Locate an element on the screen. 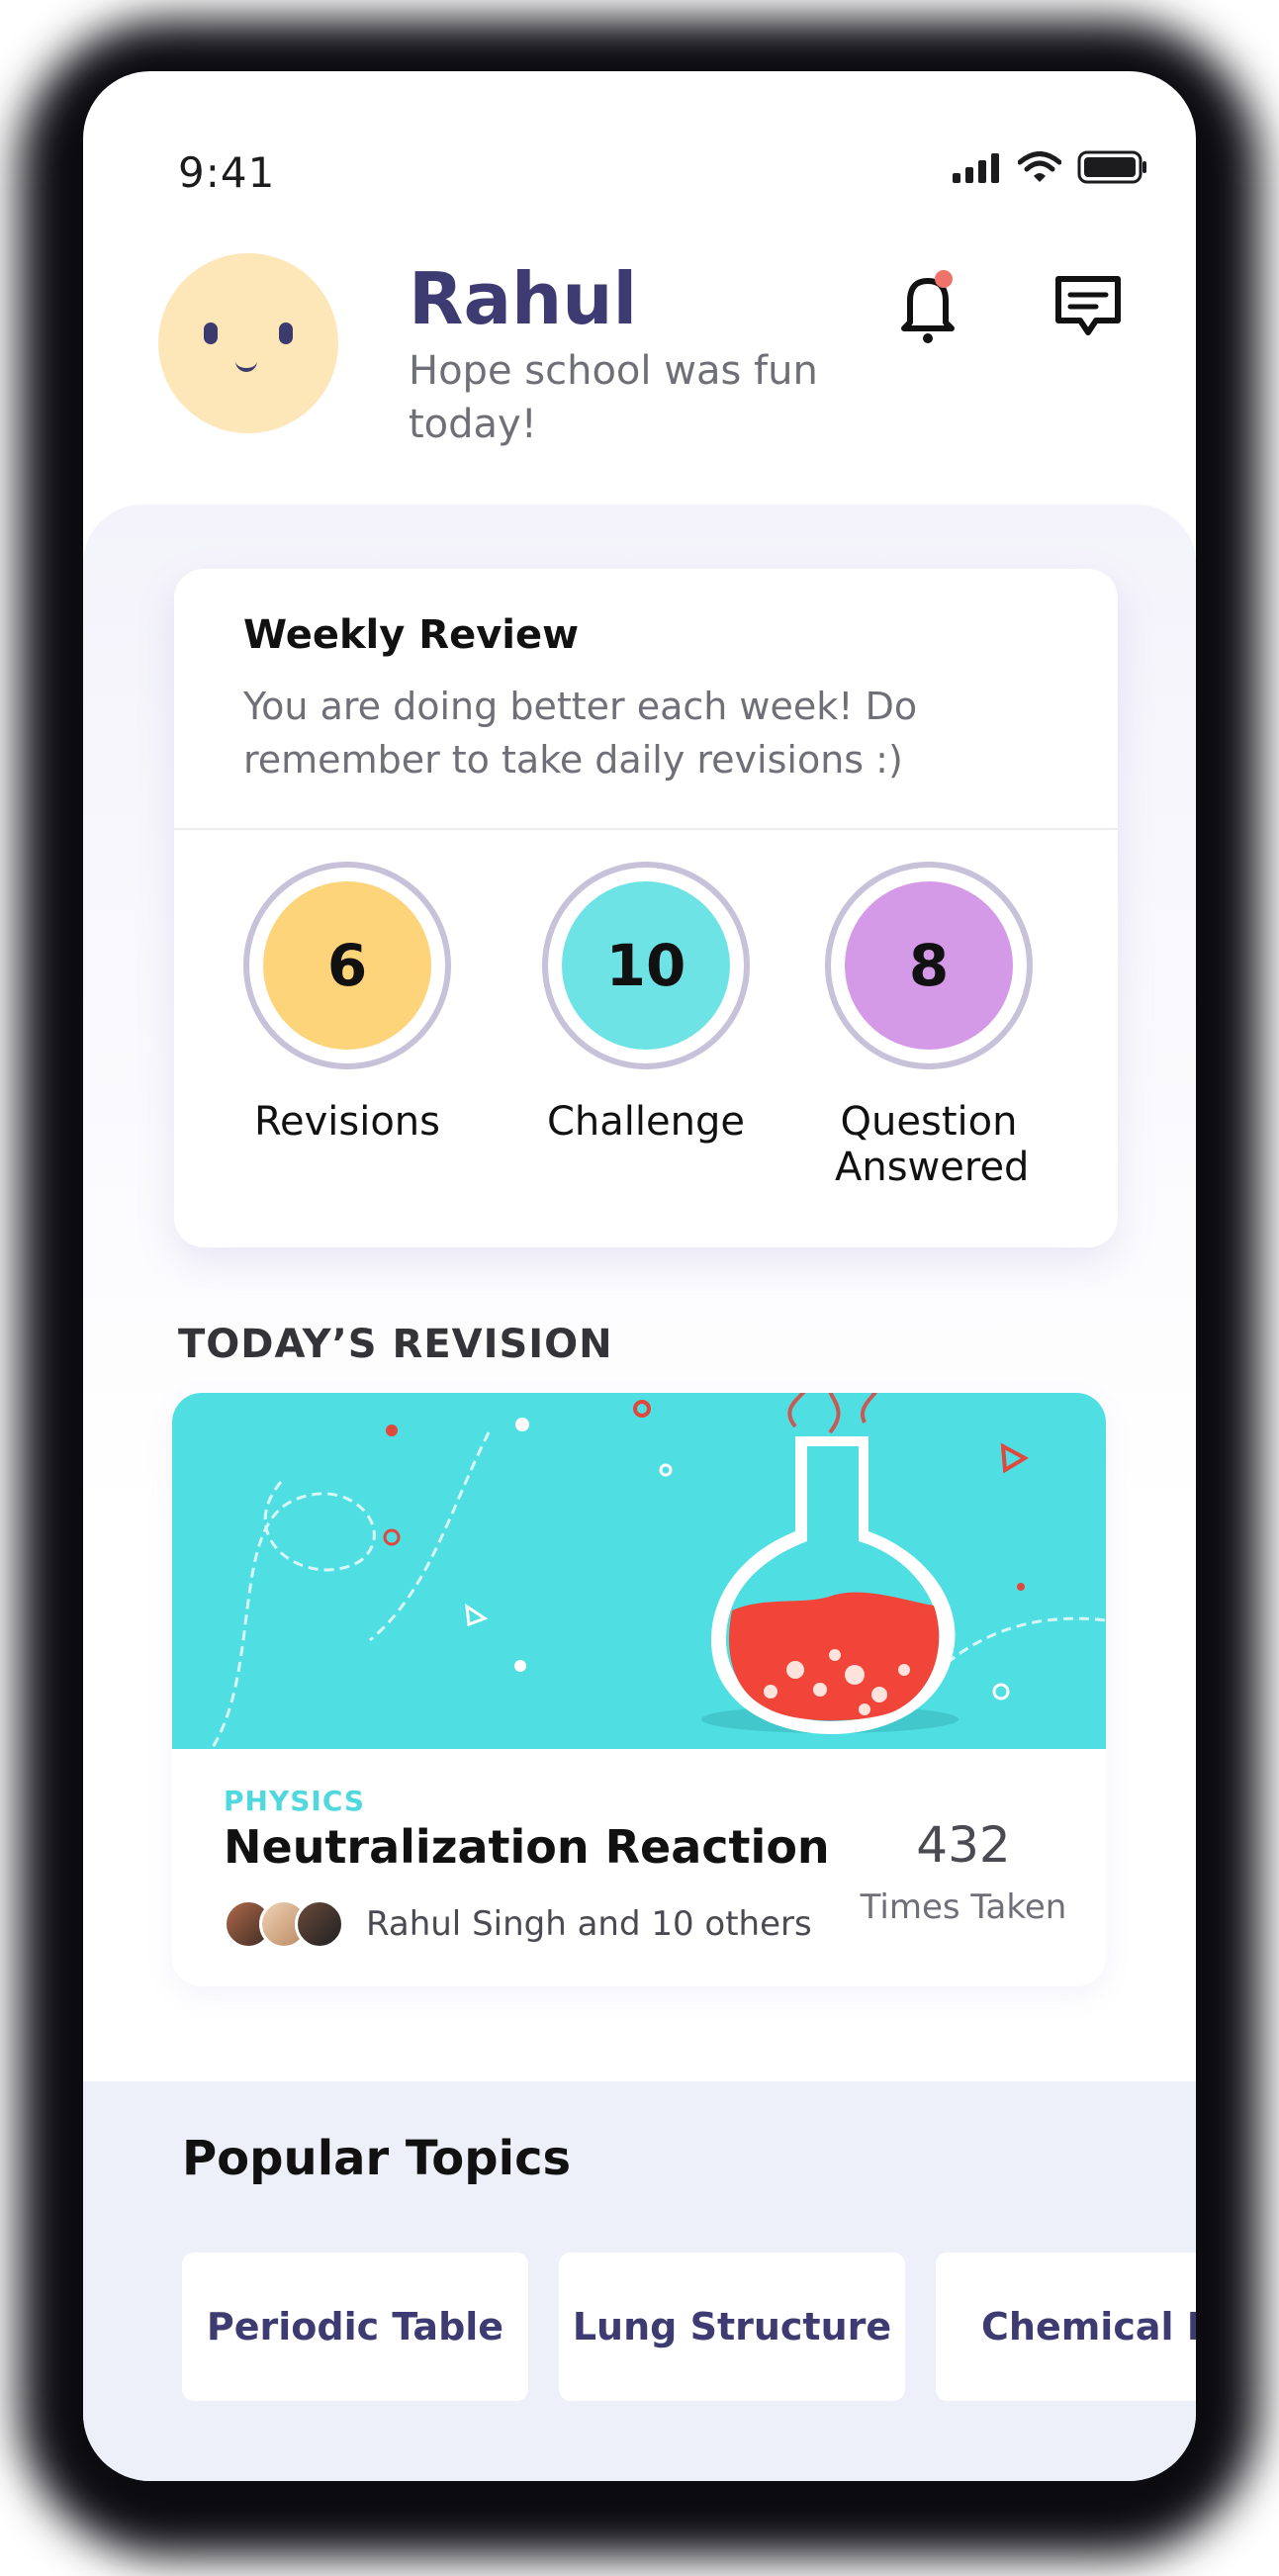 The width and height of the screenshot is (1279, 2576). revision-title: Neutralization Reaction is located at coordinates (527, 1847).